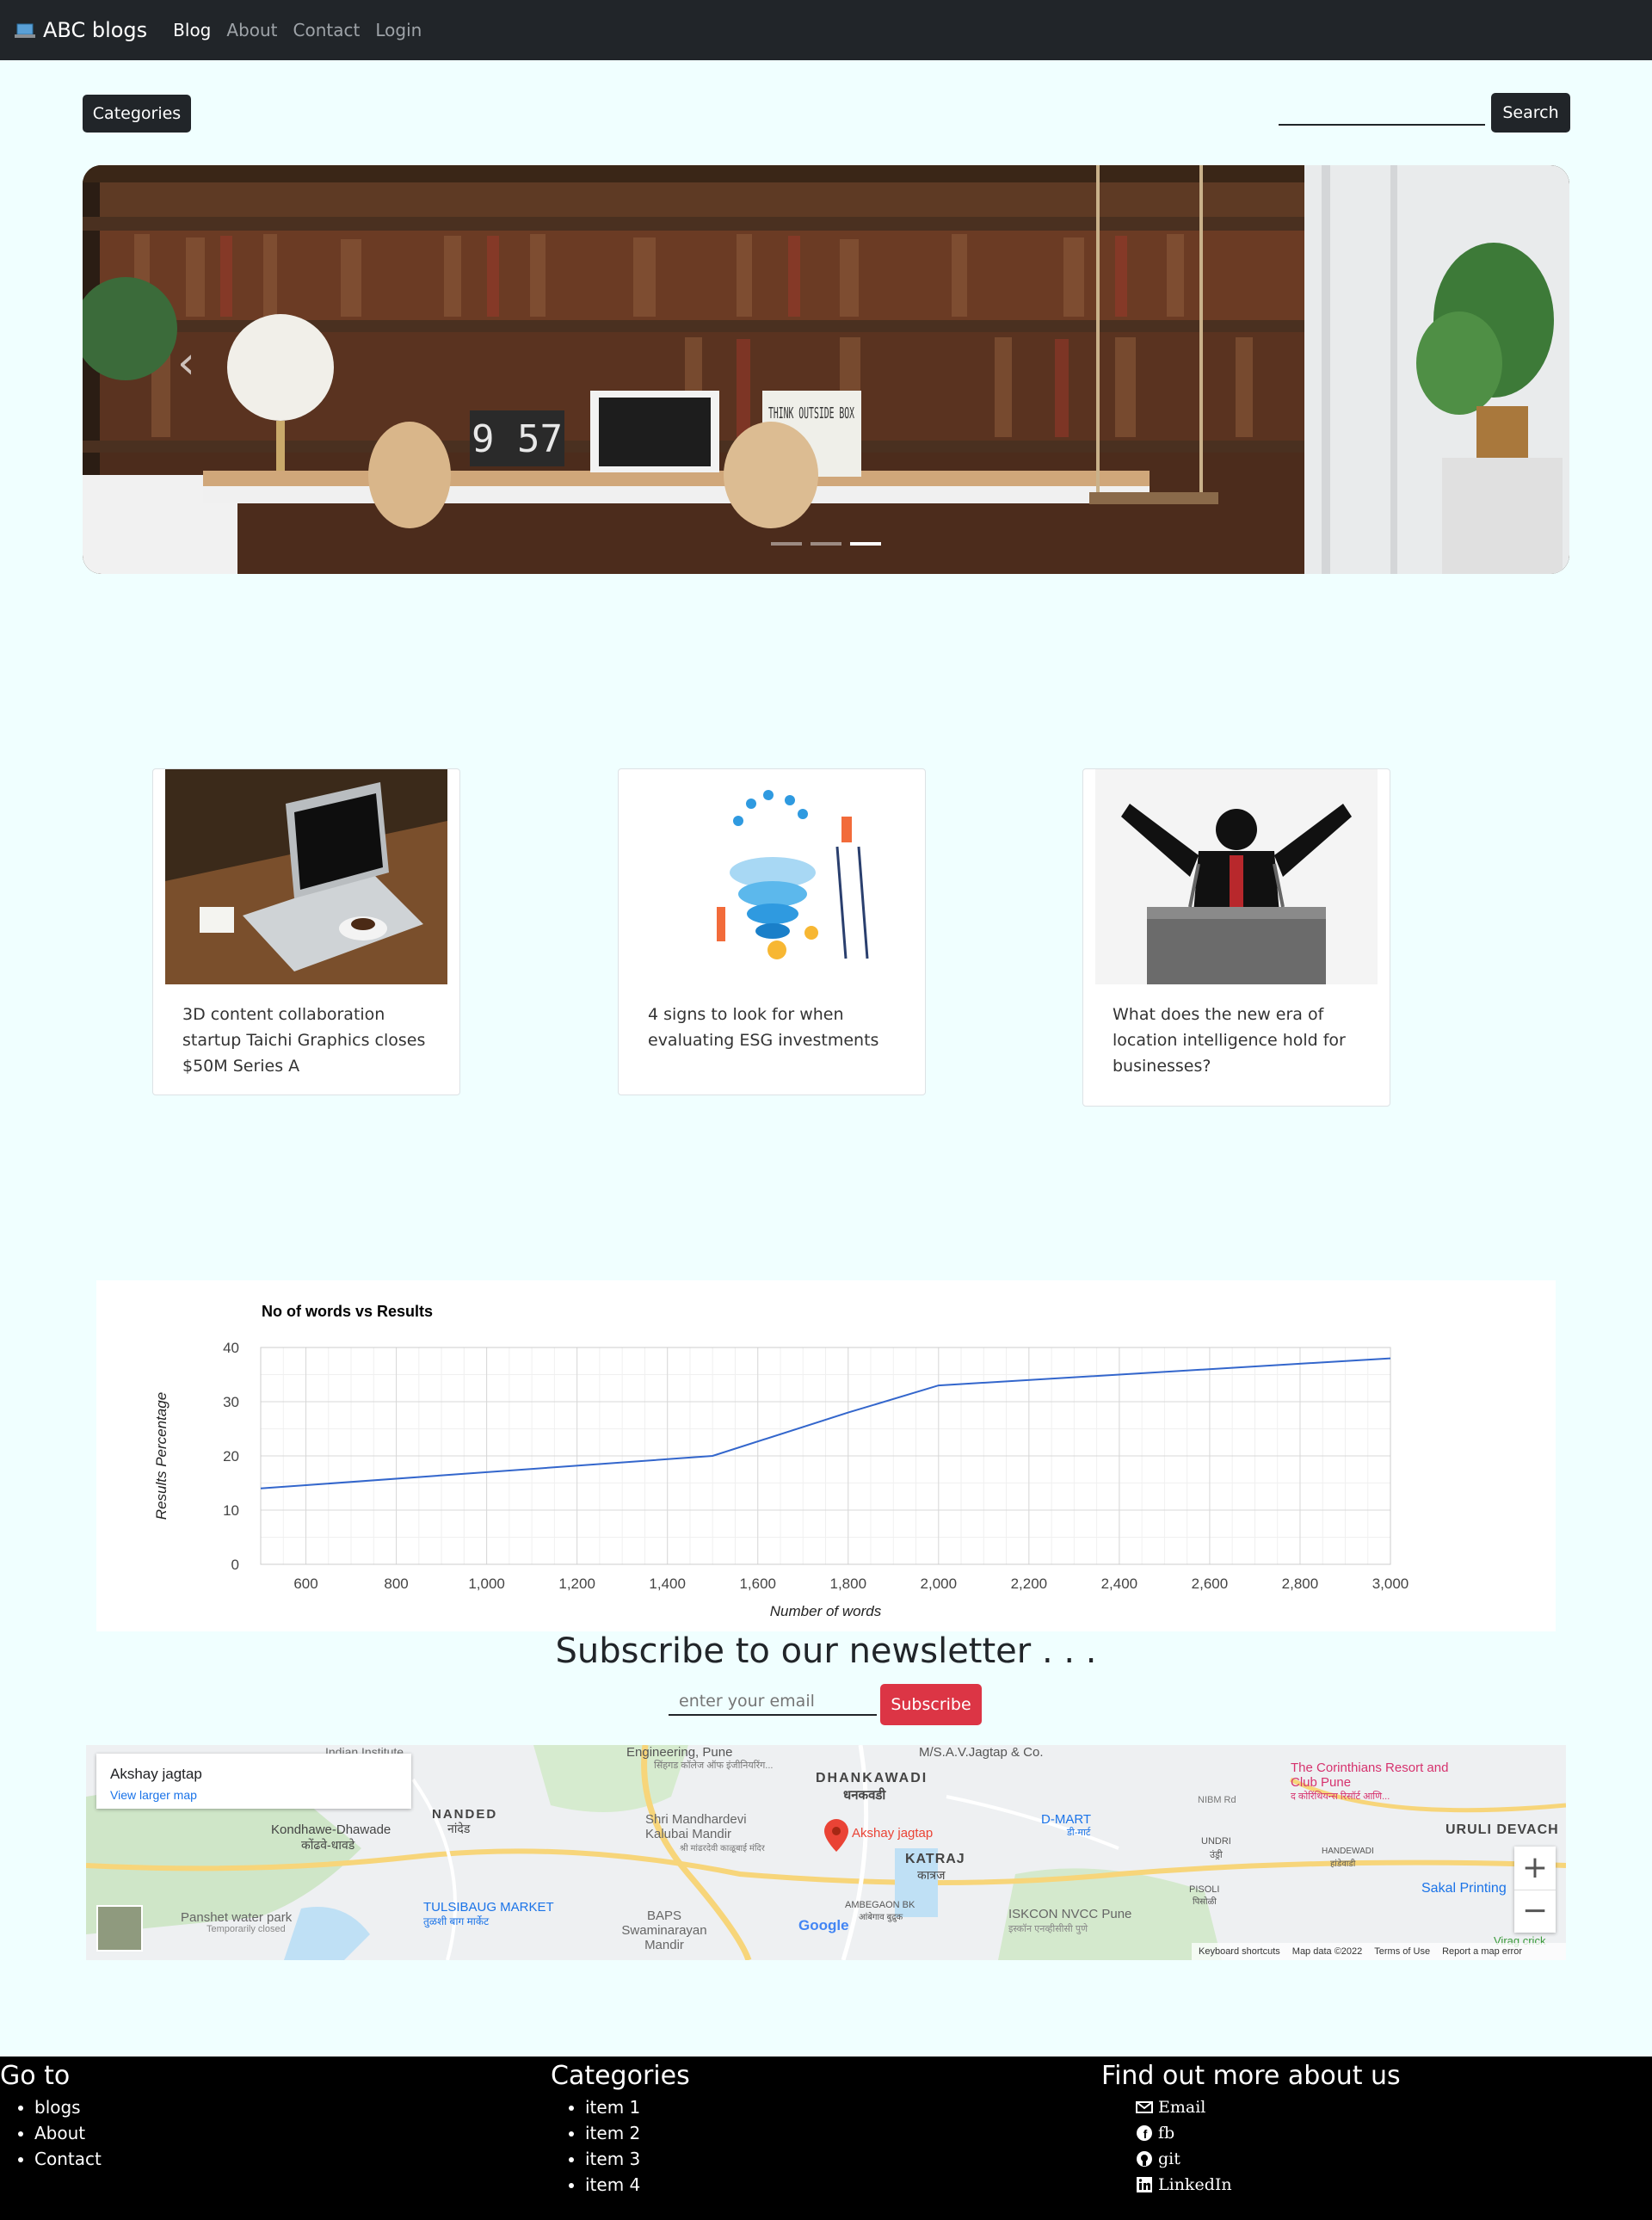 The width and height of the screenshot is (1652, 2220). Describe the element at coordinates (1239, 1951) in the screenshot. I see `keyboard-shortcuts-link: Keyboard shortcuts` at that location.